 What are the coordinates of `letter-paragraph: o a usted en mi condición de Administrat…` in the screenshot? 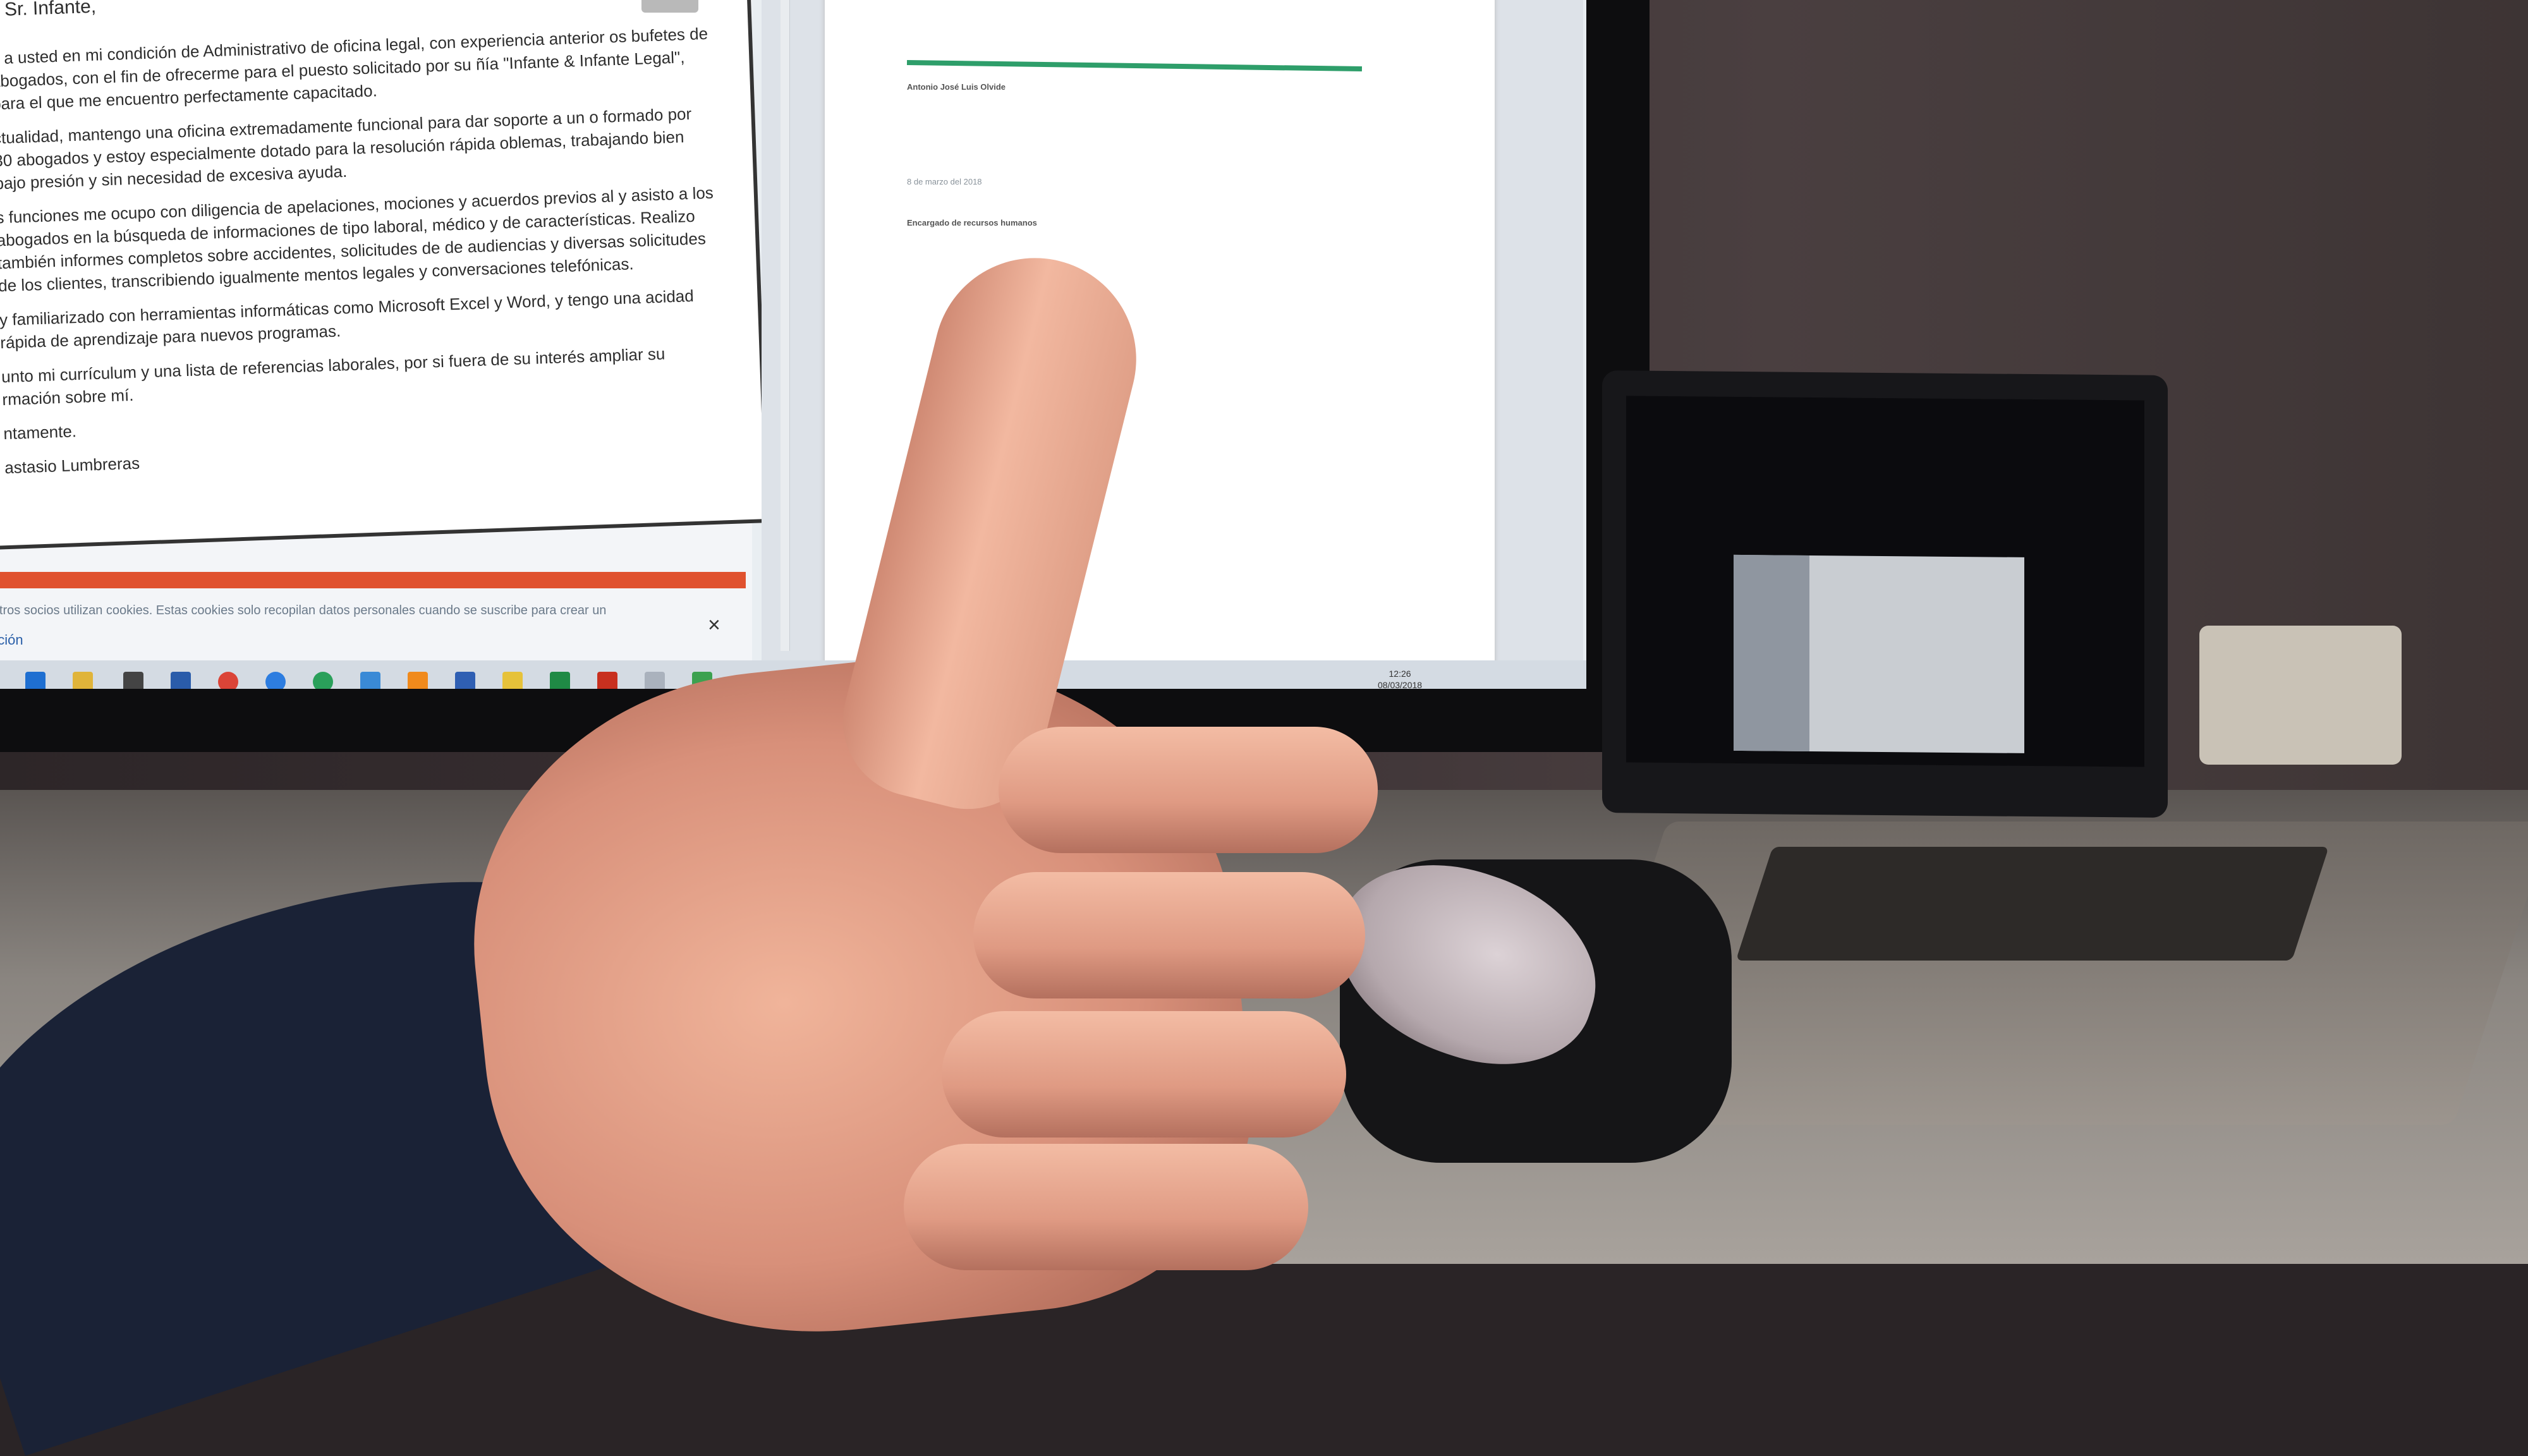 It's located at (354, 68).